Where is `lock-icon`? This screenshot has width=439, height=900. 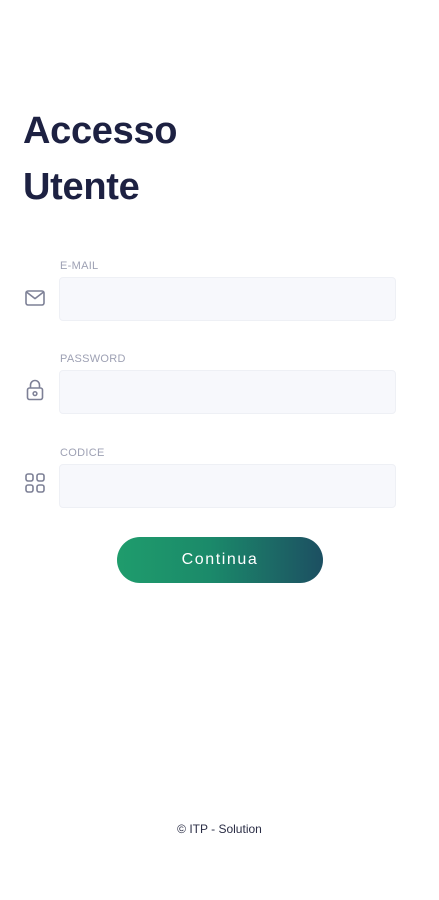
lock-icon is located at coordinates (35, 390).